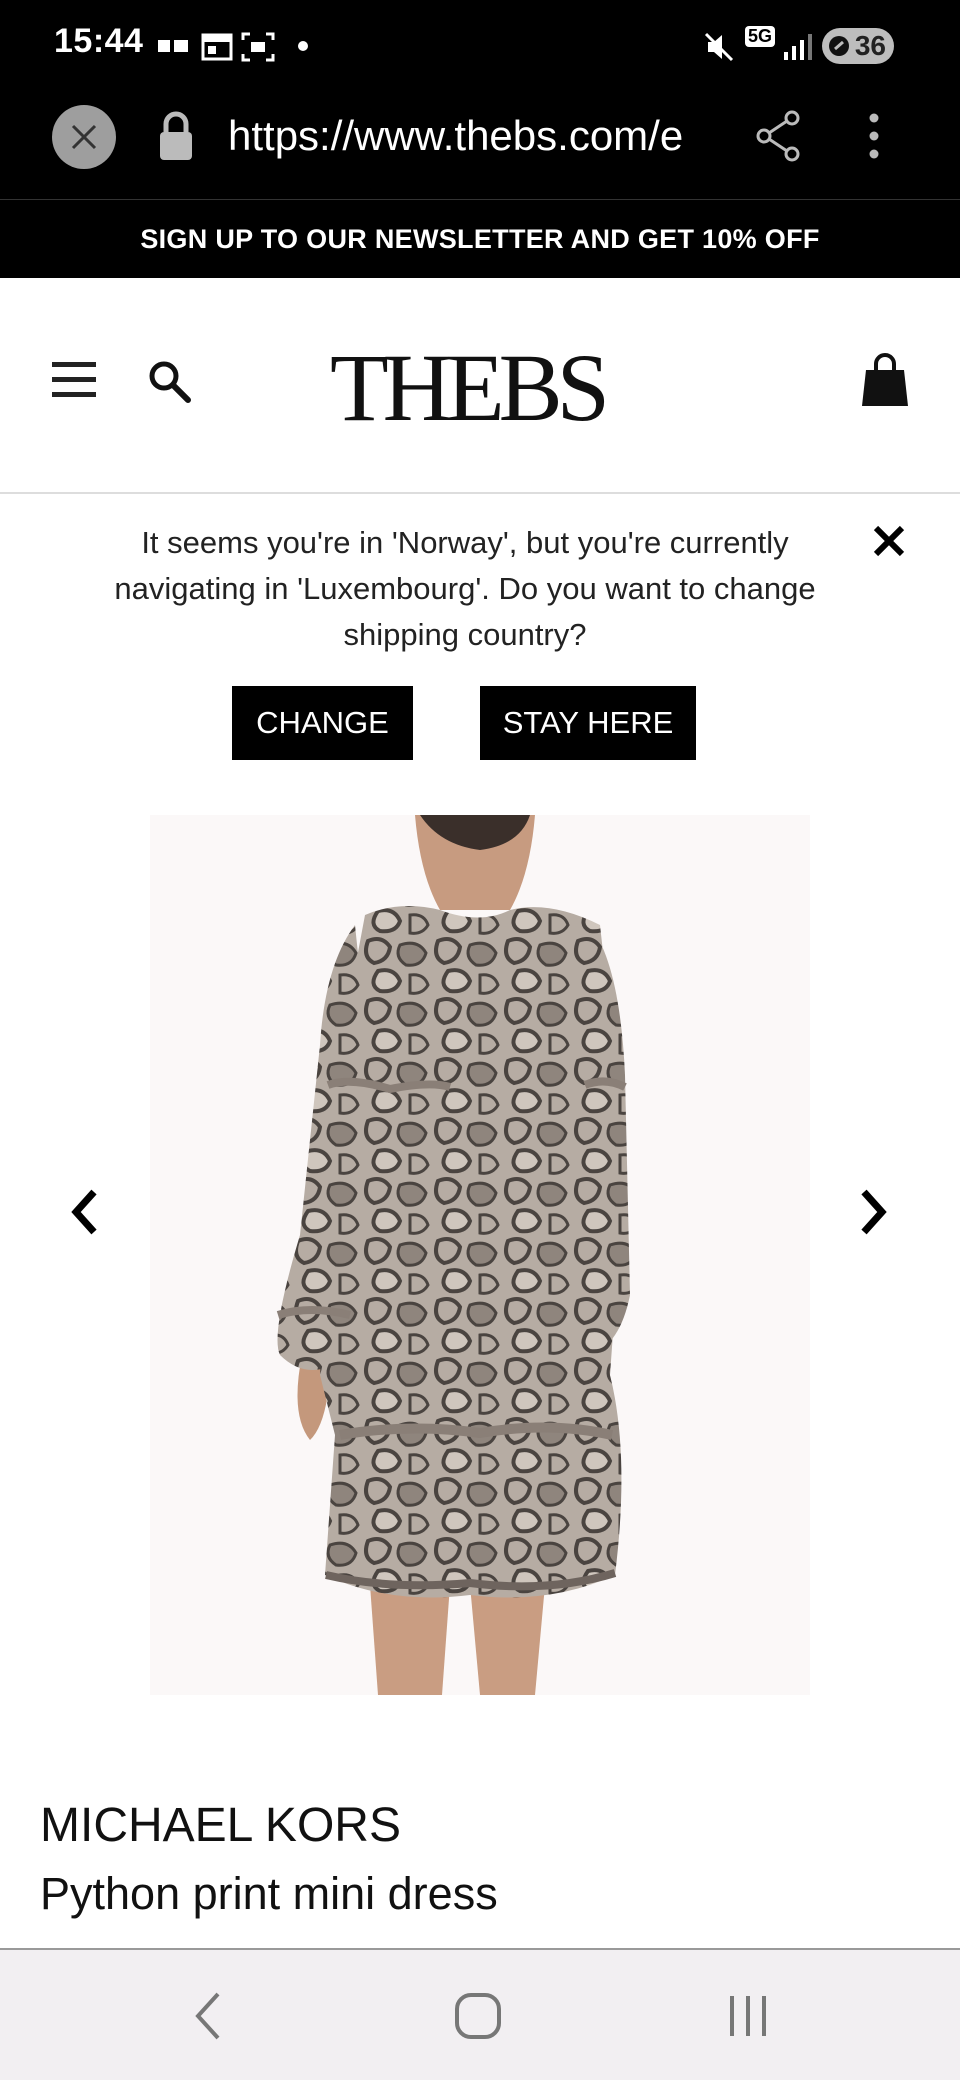  I want to click on more-options-icon, so click(874, 137).